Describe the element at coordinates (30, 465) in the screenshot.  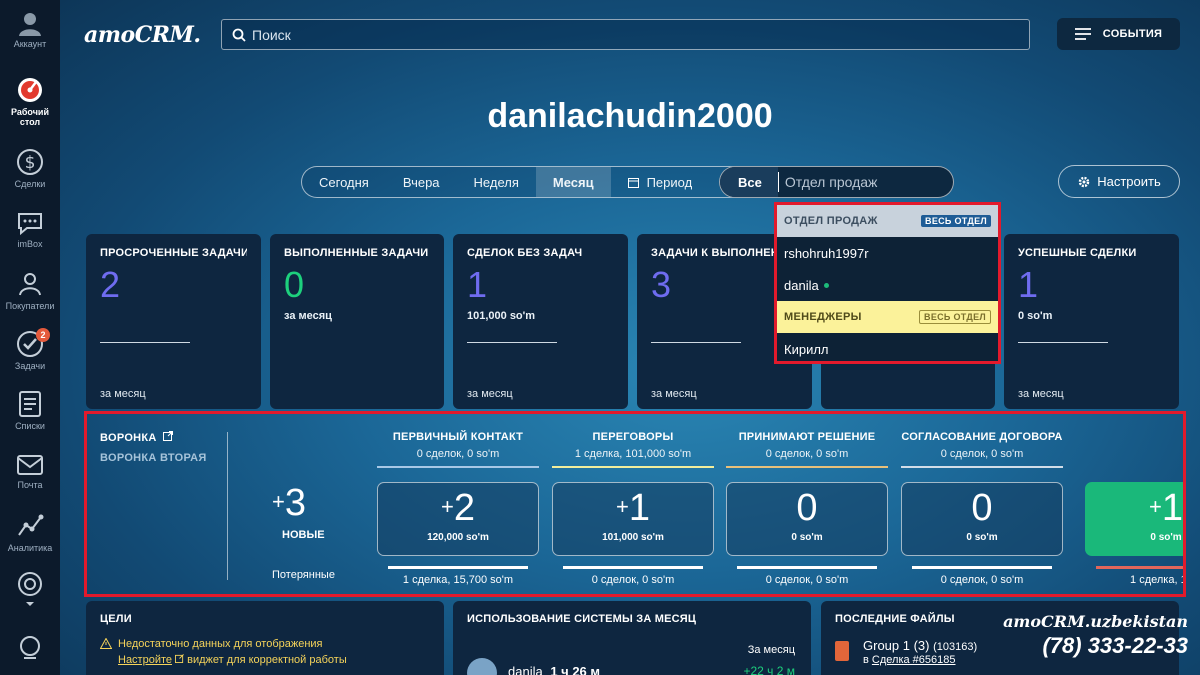
I see `mail-icon` at that location.